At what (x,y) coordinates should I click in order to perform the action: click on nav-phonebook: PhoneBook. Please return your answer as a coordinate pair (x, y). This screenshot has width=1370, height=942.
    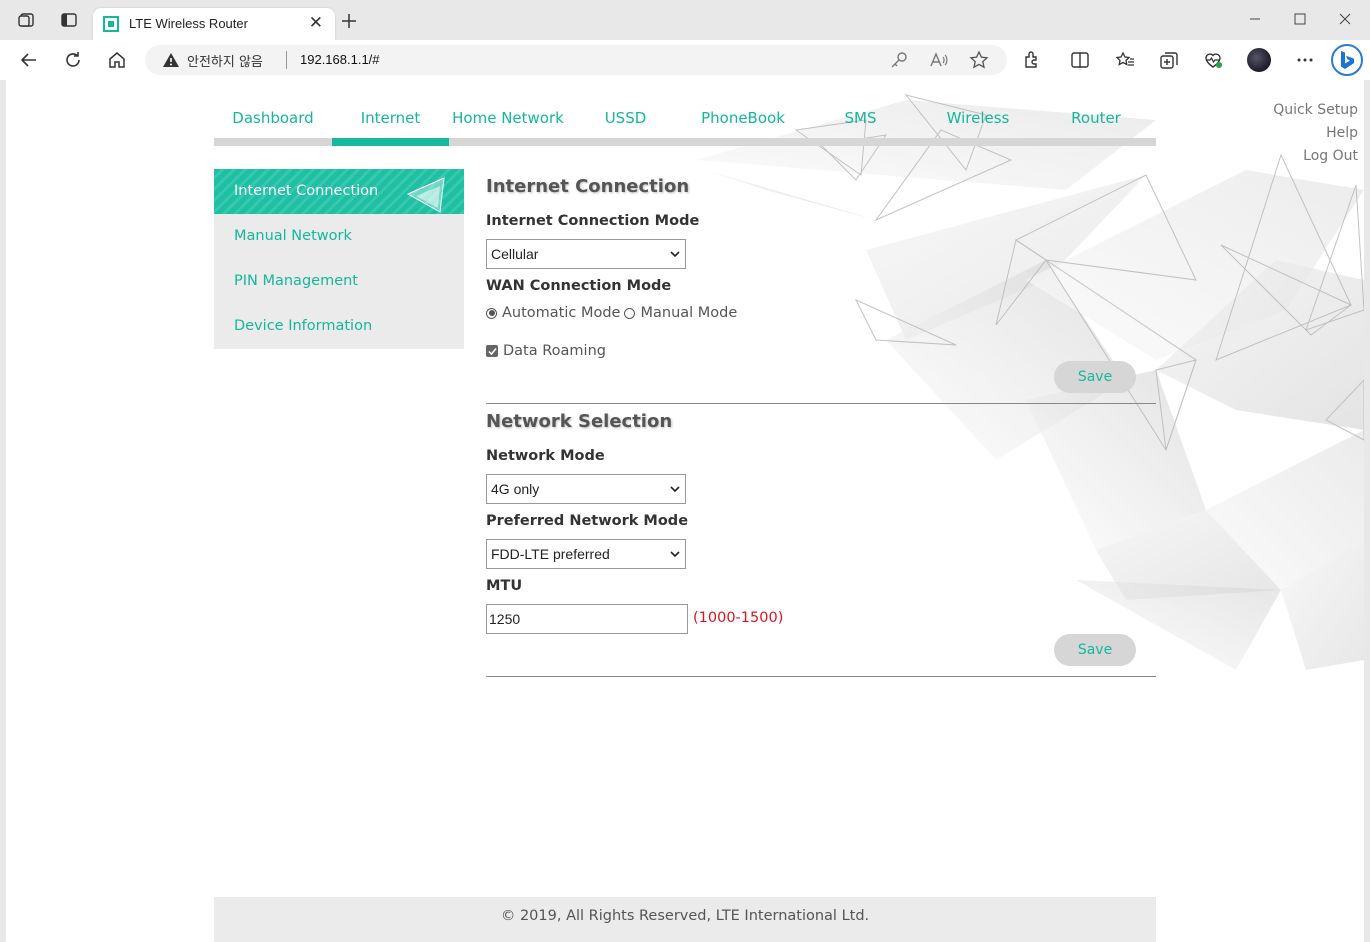
    Looking at the image, I should click on (743, 123).